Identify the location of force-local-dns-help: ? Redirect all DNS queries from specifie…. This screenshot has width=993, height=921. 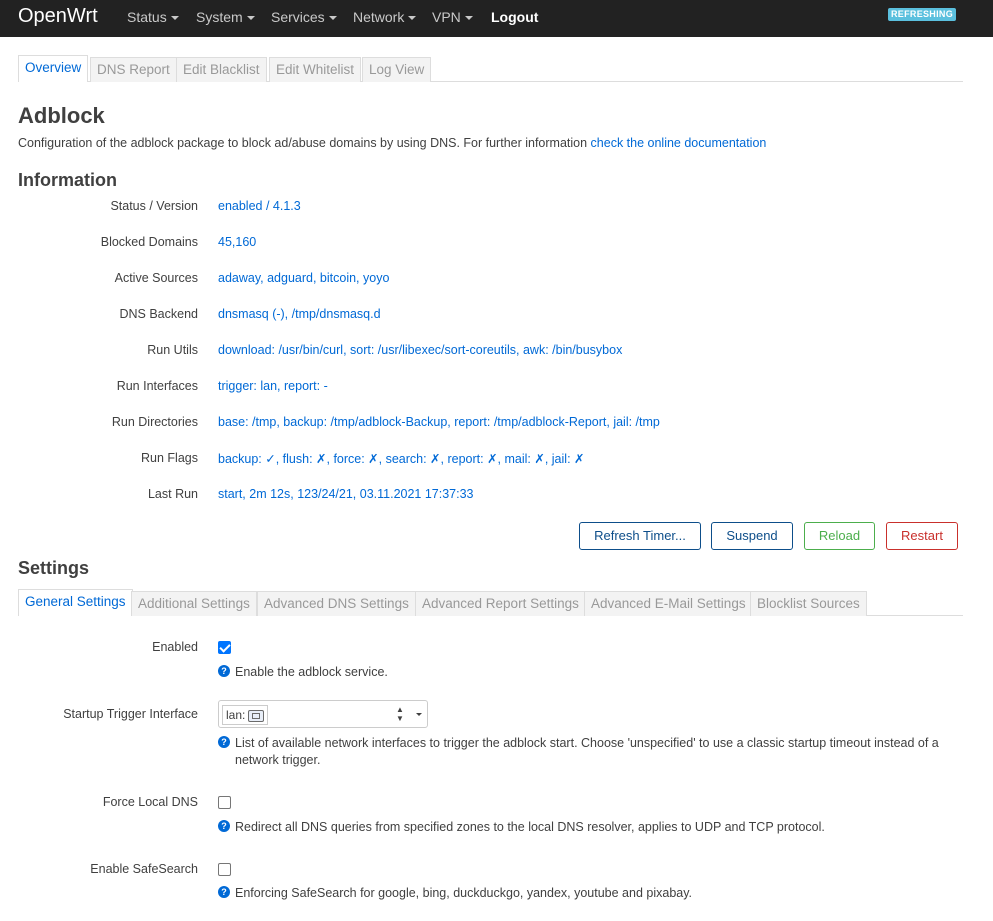
(588, 827).